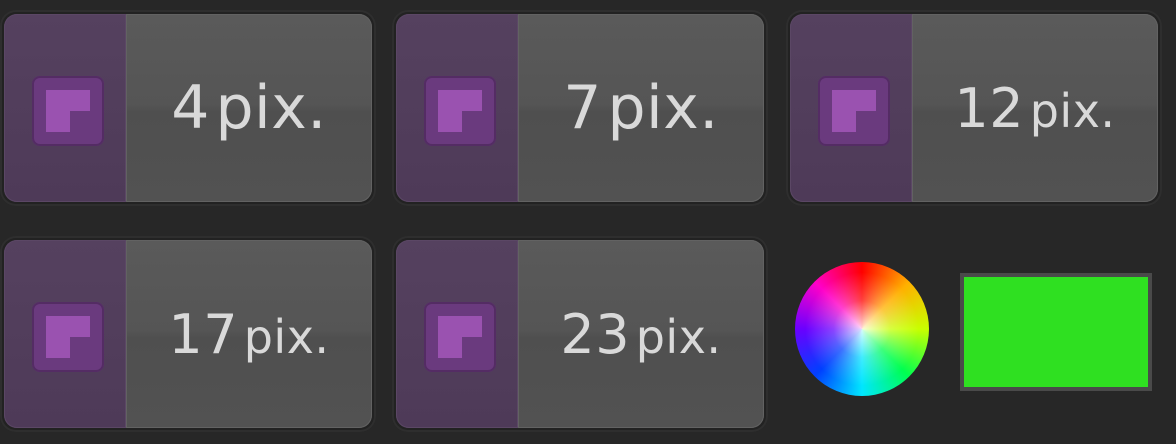 Image resolution: width=1176 pixels, height=444 pixels. I want to click on color-wheel-icon, so click(862, 329).